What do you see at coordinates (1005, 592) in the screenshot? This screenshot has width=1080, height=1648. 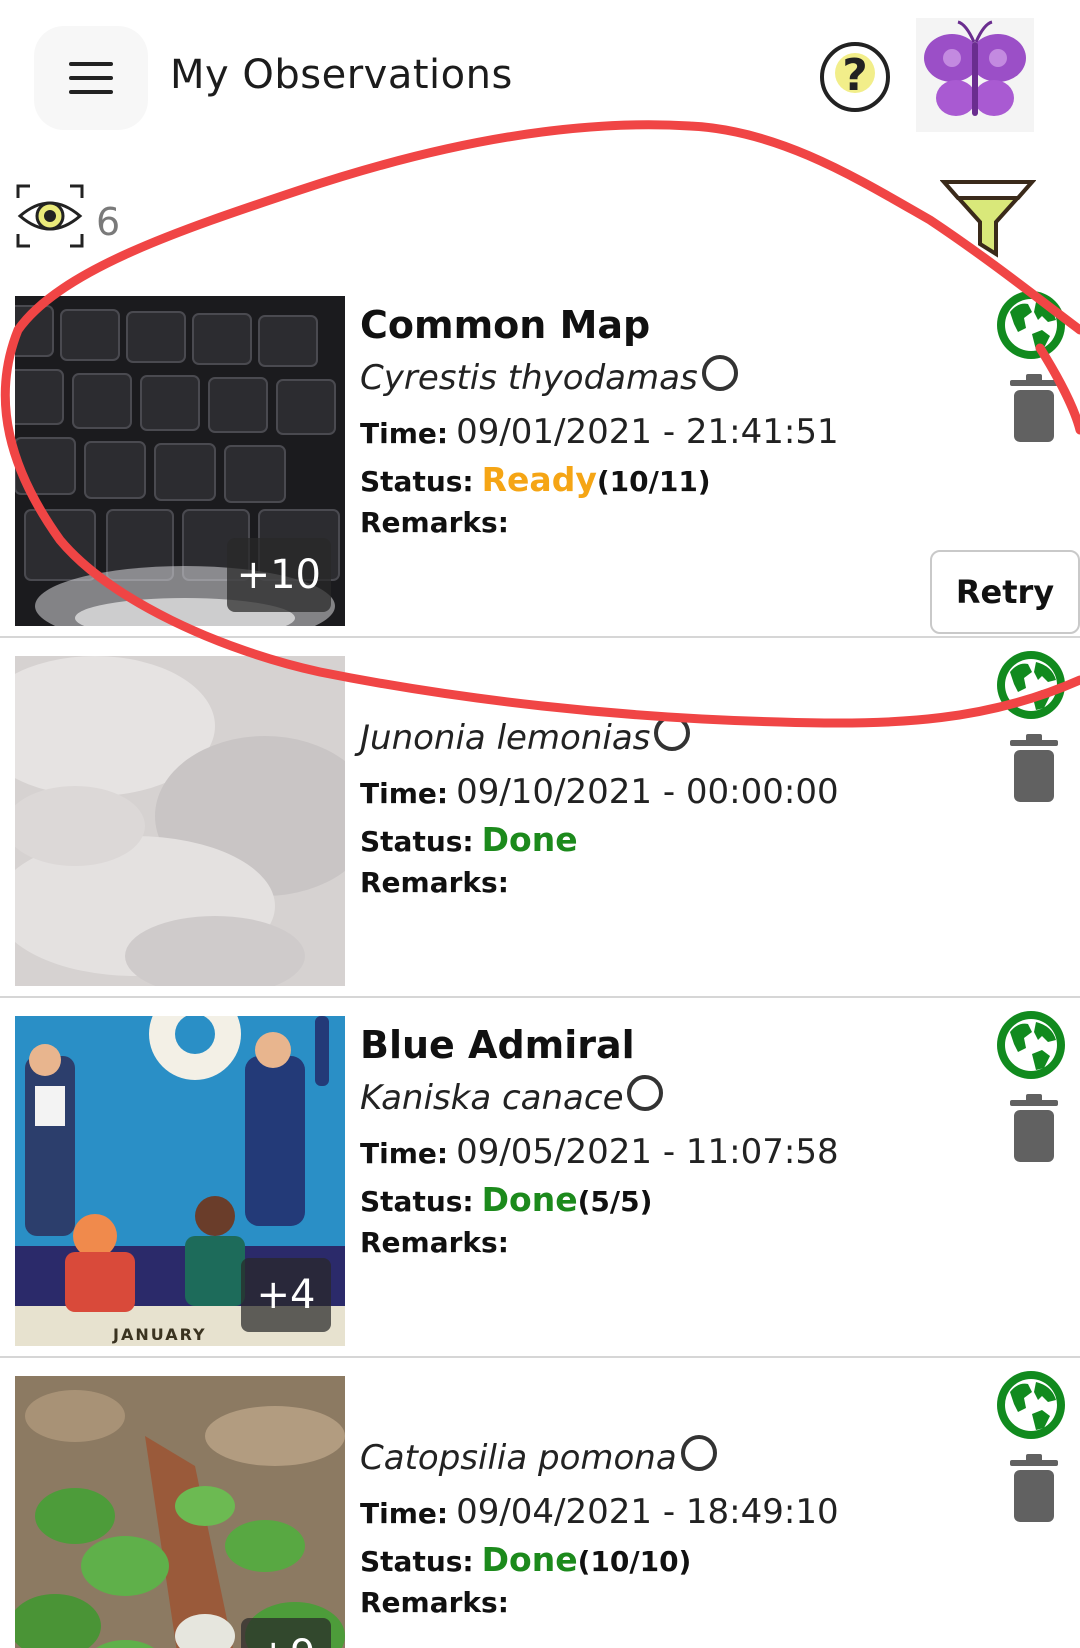 I see `retry-button: Retry` at bounding box center [1005, 592].